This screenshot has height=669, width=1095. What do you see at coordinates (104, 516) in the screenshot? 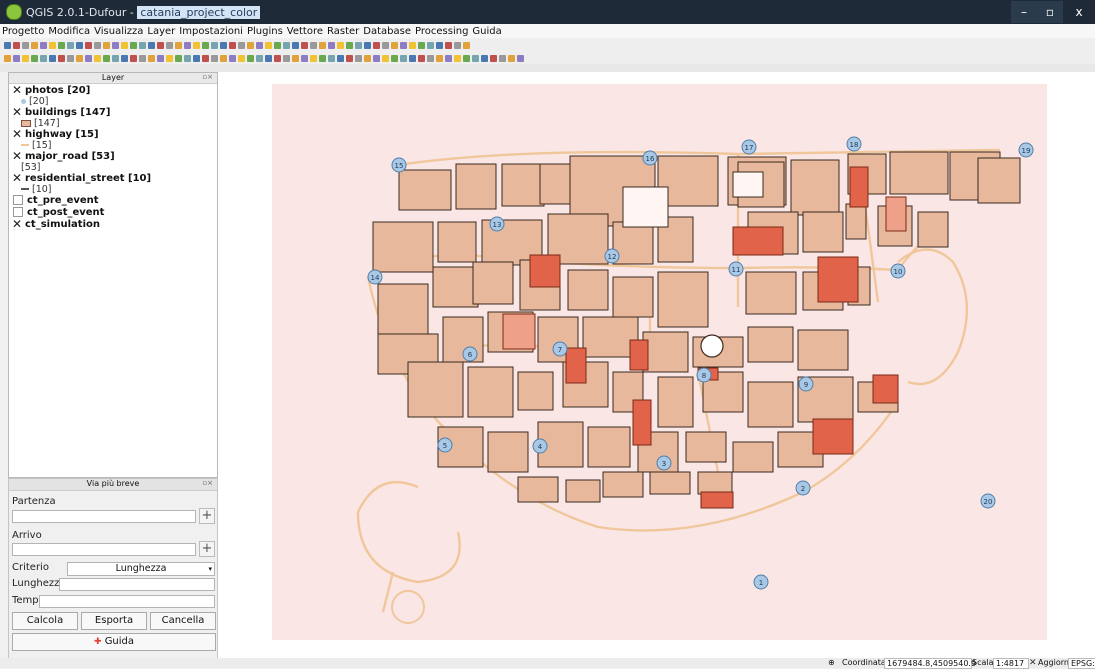
I see `start-point-field` at bounding box center [104, 516].